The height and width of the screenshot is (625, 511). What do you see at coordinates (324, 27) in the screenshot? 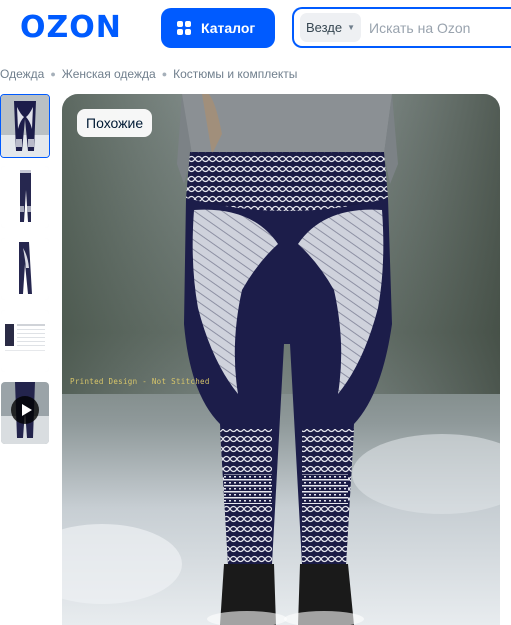
I see `search-scope-label: Везде` at bounding box center [324, 27].